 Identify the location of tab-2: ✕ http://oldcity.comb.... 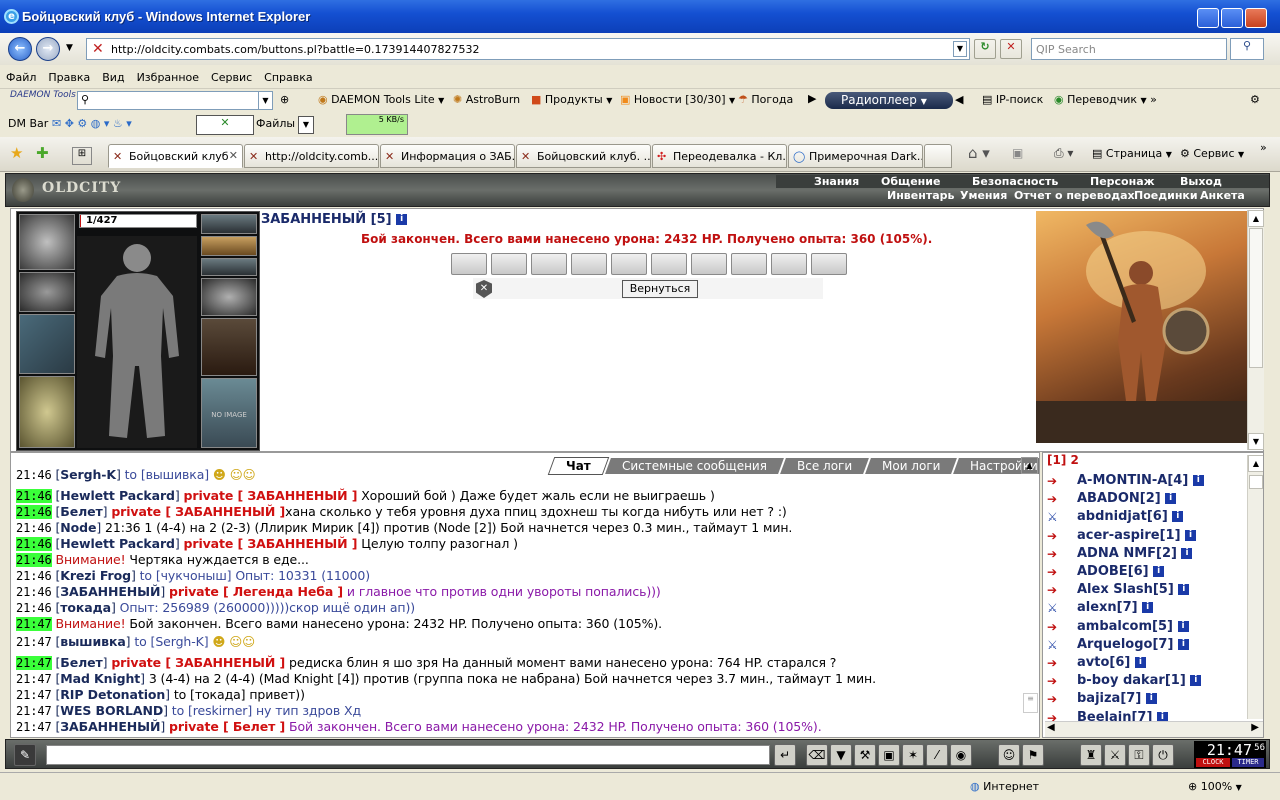
(311, 156).